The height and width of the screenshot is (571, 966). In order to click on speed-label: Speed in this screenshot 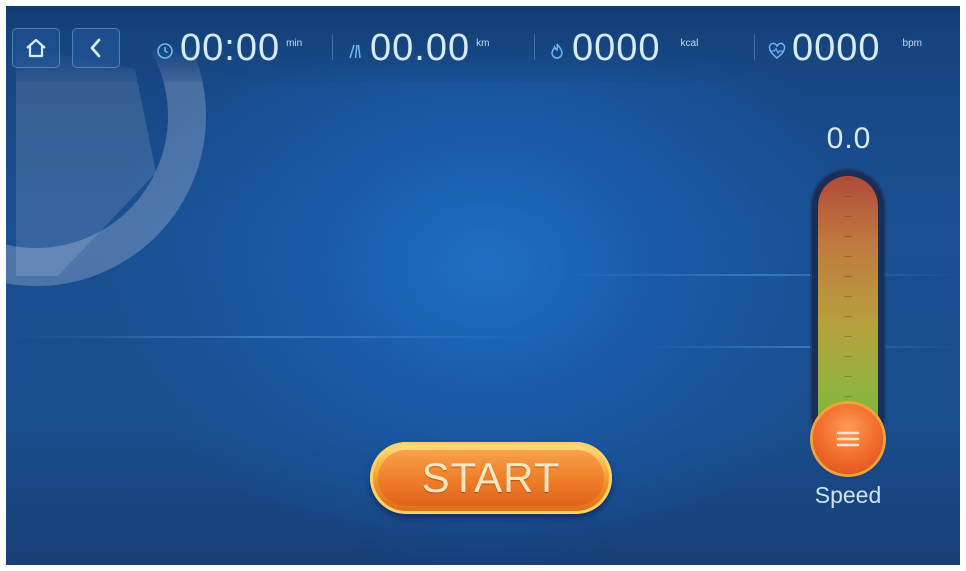, I will do `click(848, 495)`.